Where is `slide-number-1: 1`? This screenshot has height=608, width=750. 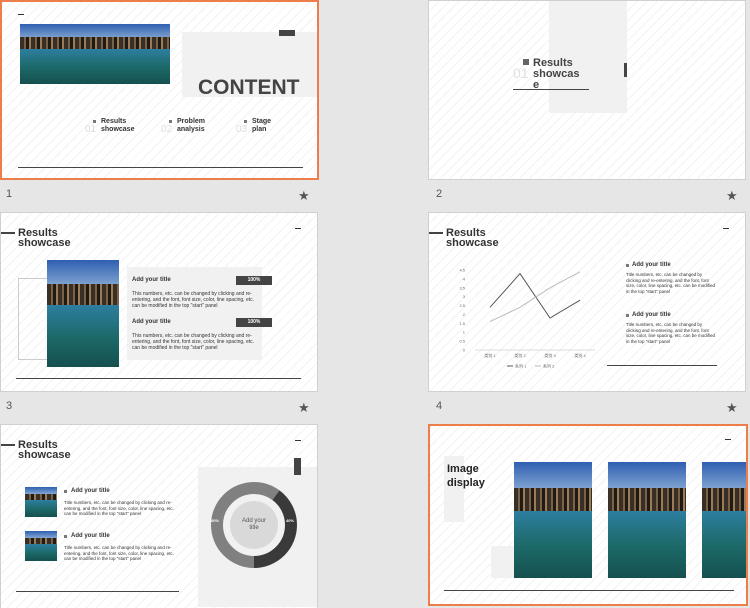
slide-number-1: 1 is located at coordinates (9, 194).